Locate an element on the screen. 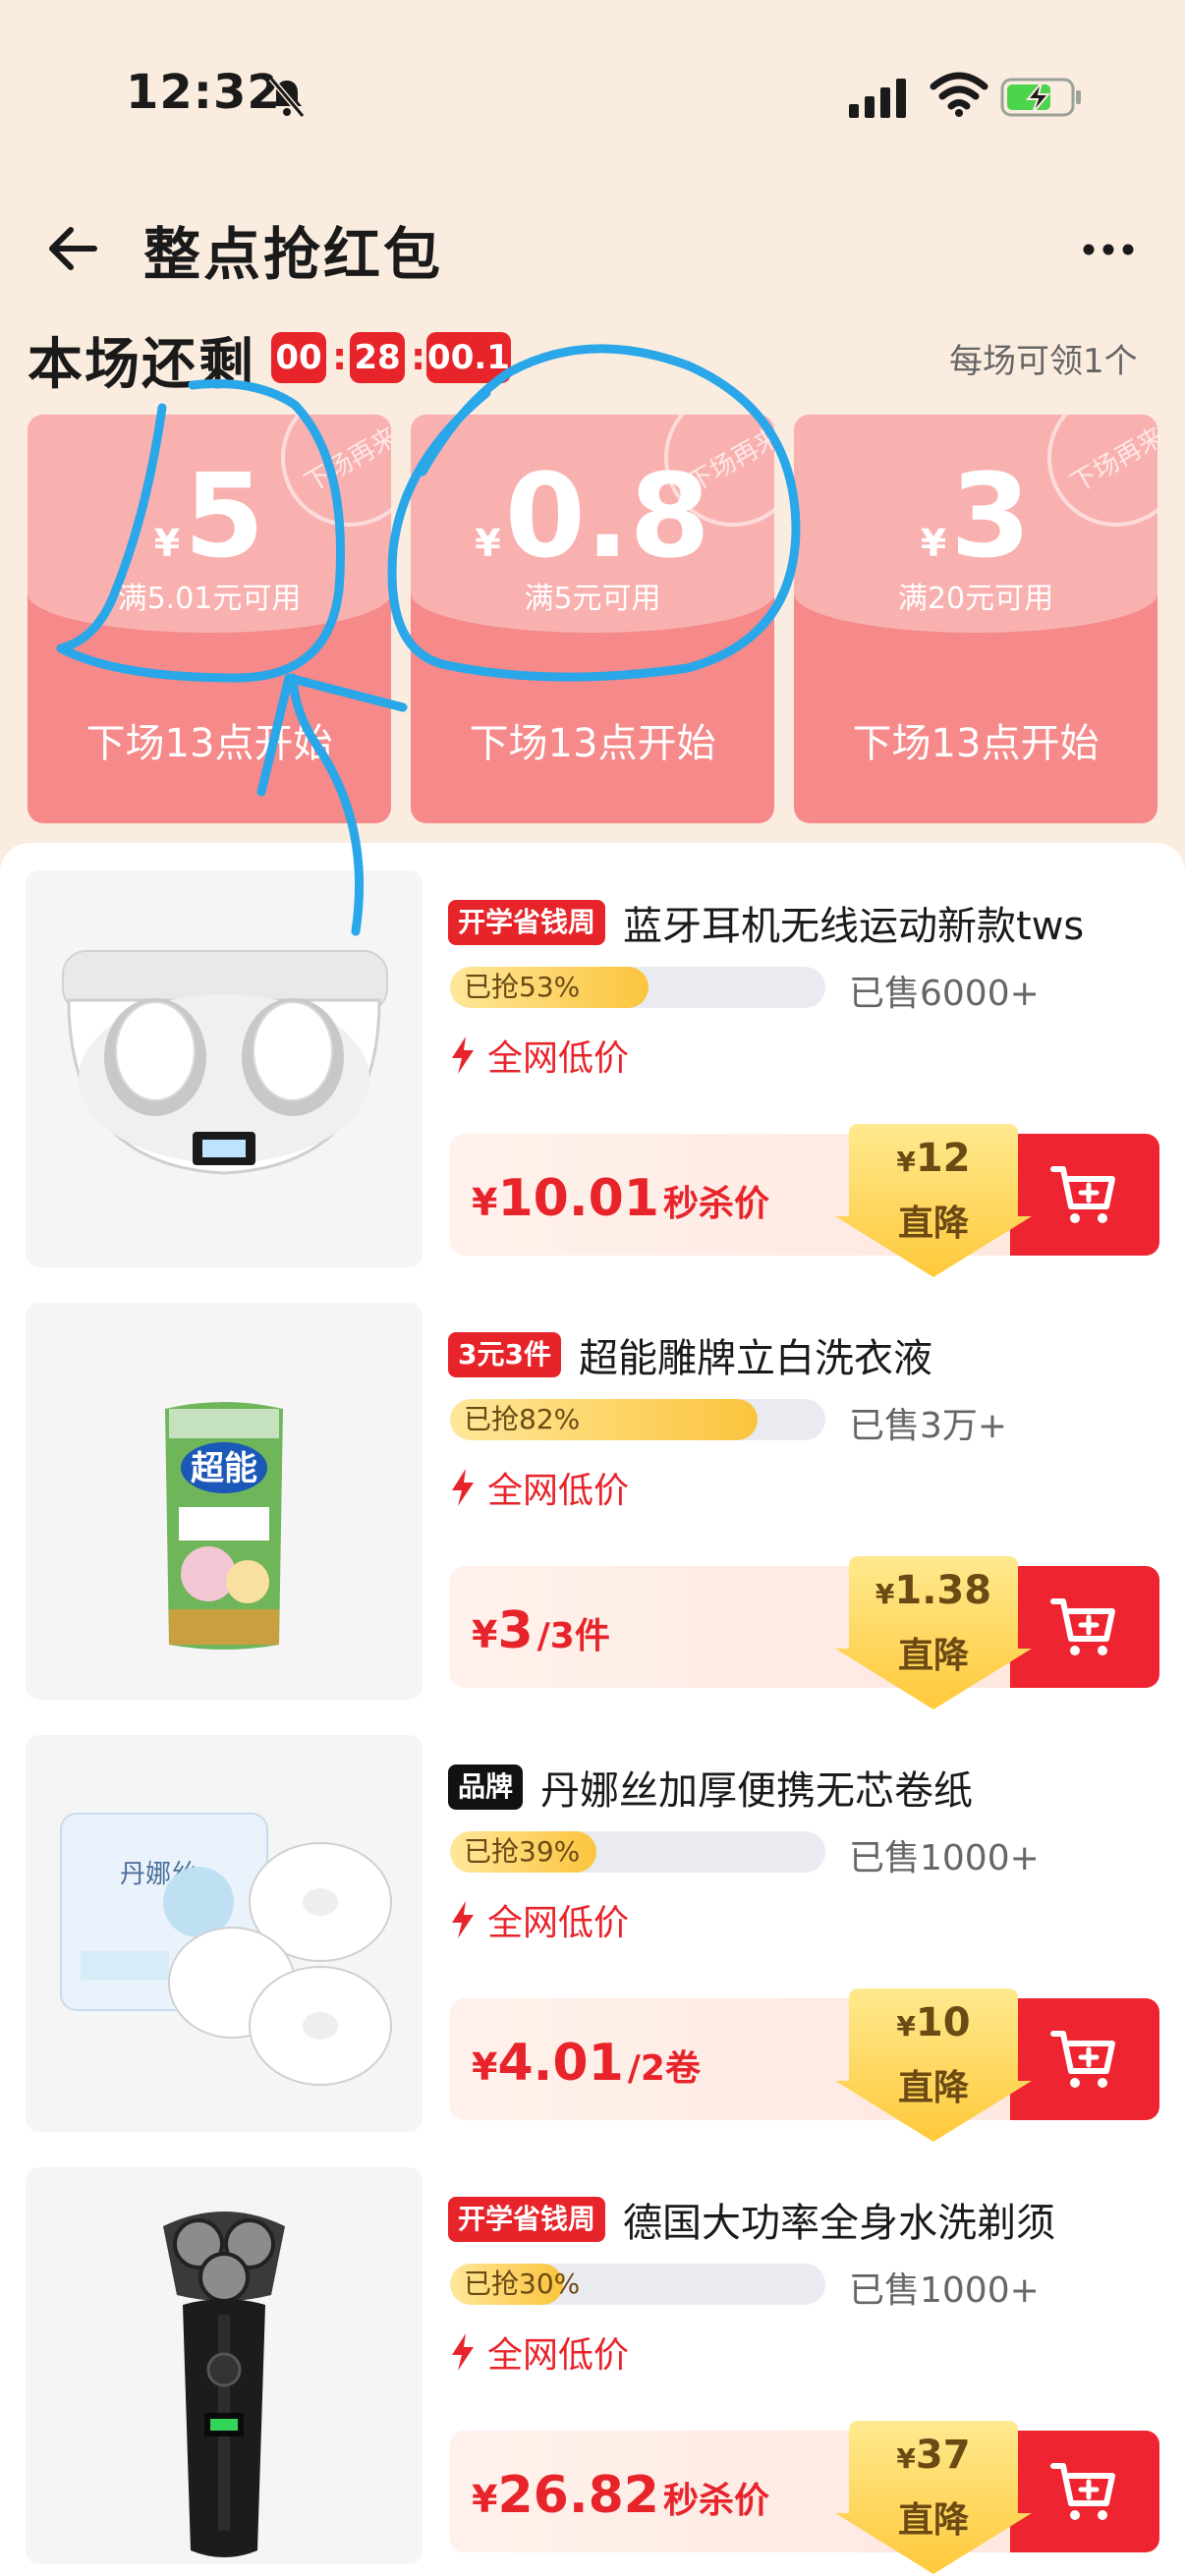 The width and height of the screenshot is (1185, 2576). electric-shaver-image is located at coordinates (225, 2365).